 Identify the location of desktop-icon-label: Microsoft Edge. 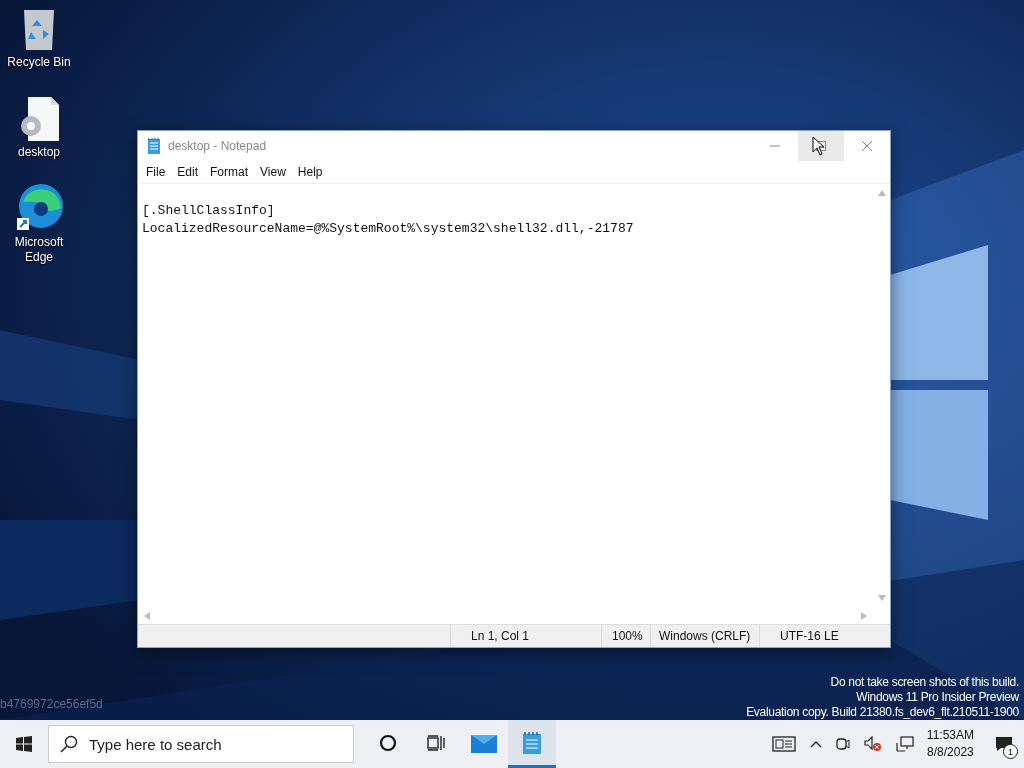
(39, 250).